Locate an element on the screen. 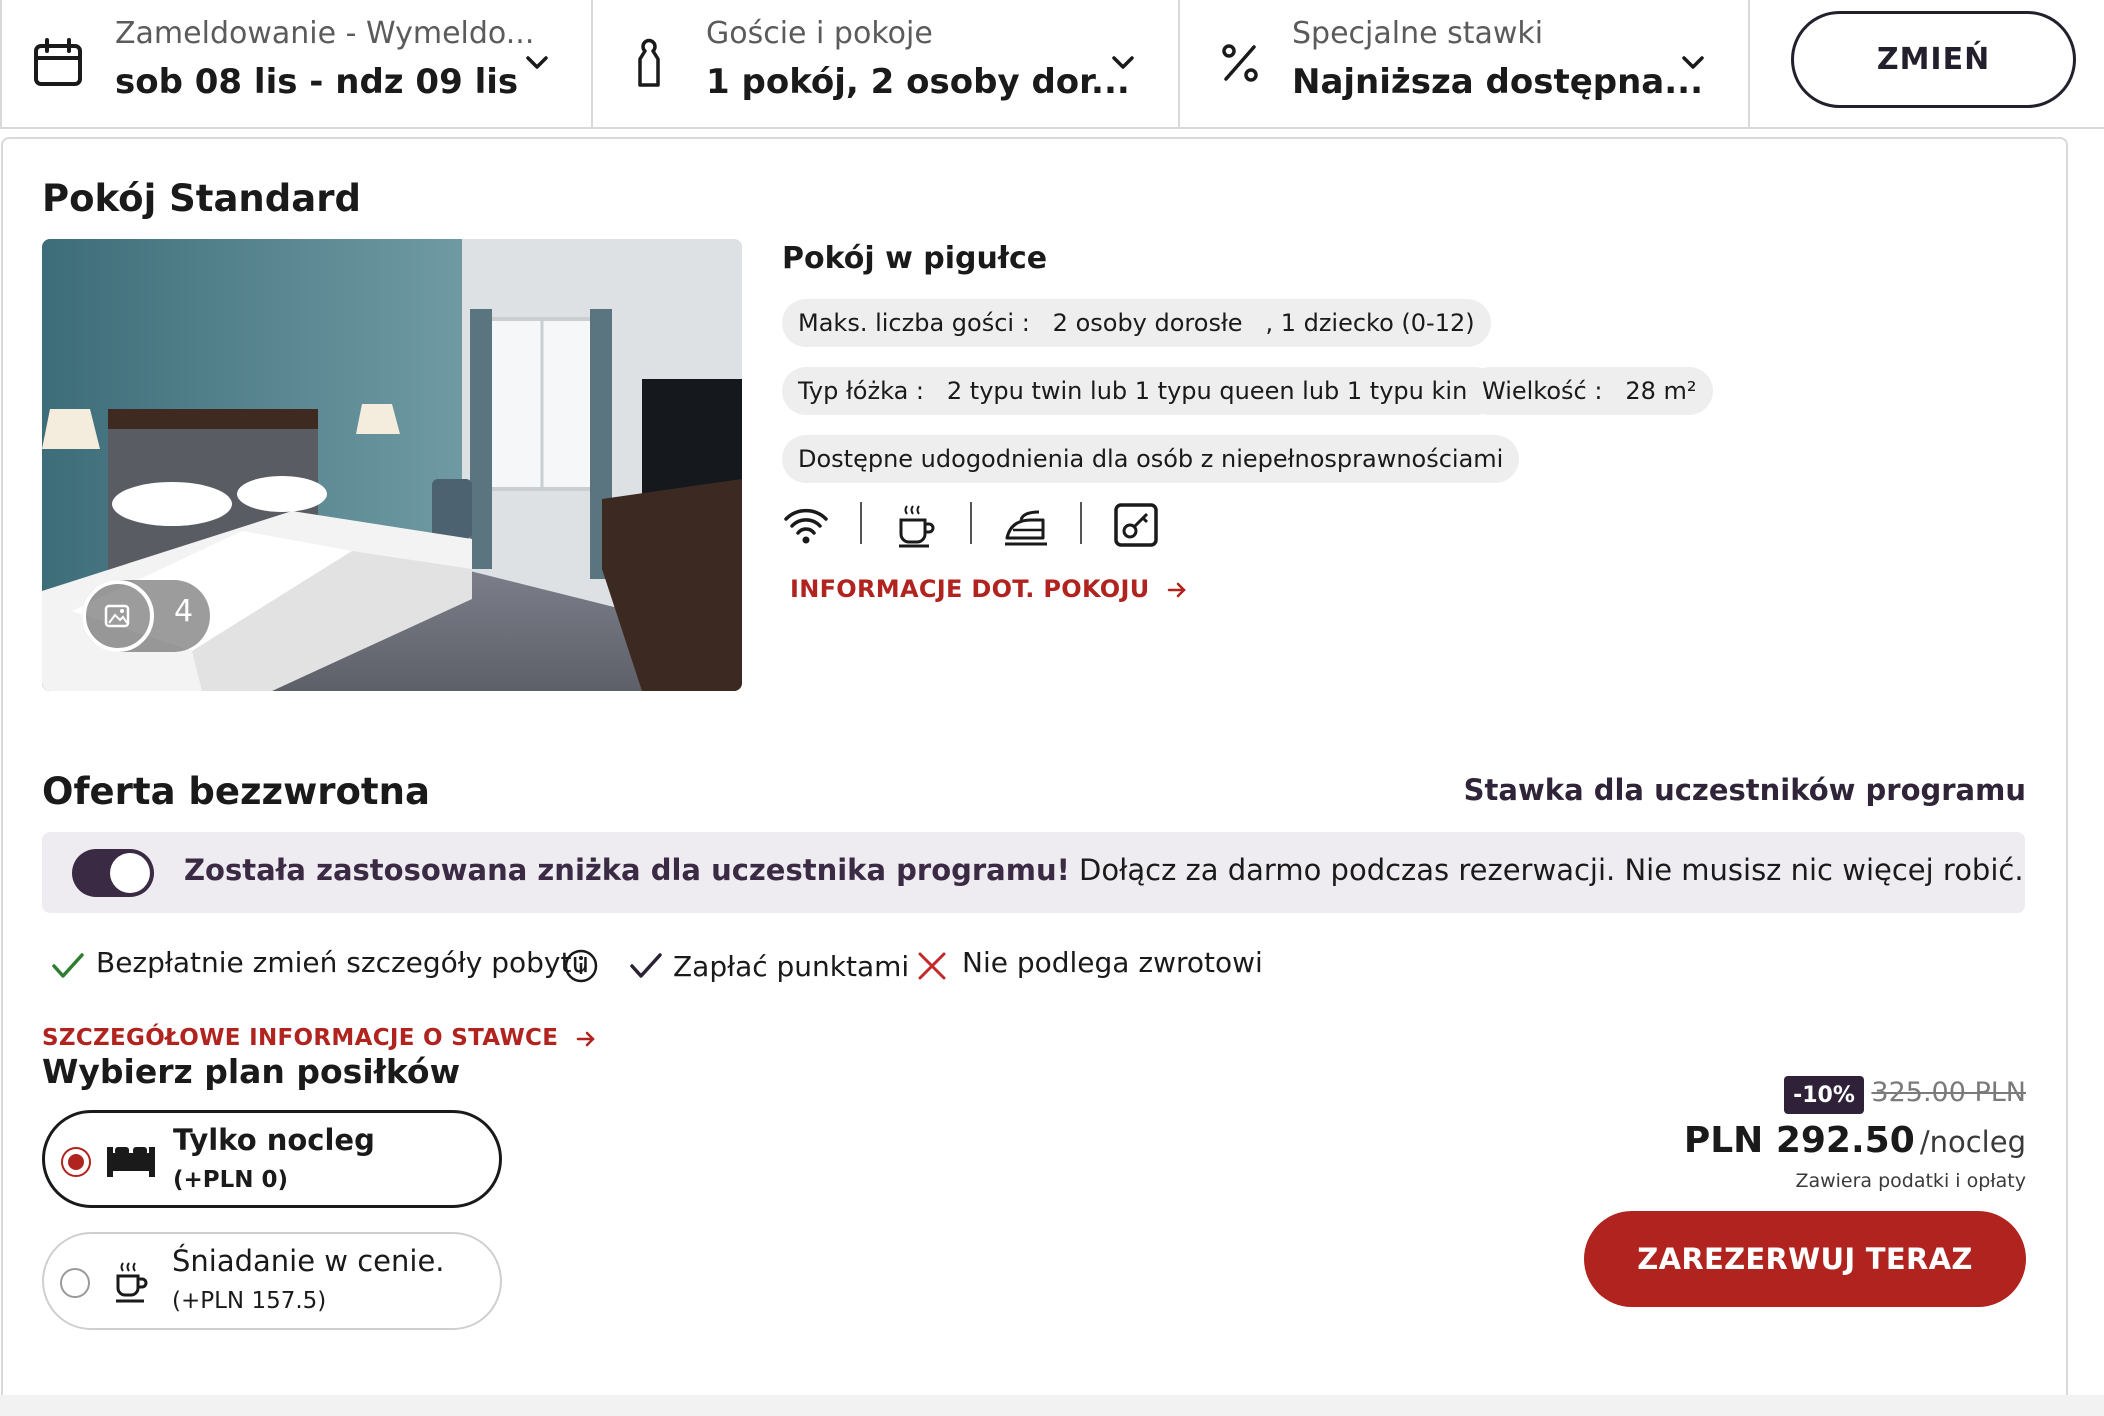  change-search-button: ZMIEŃ is located at coordinates (1933, 59).